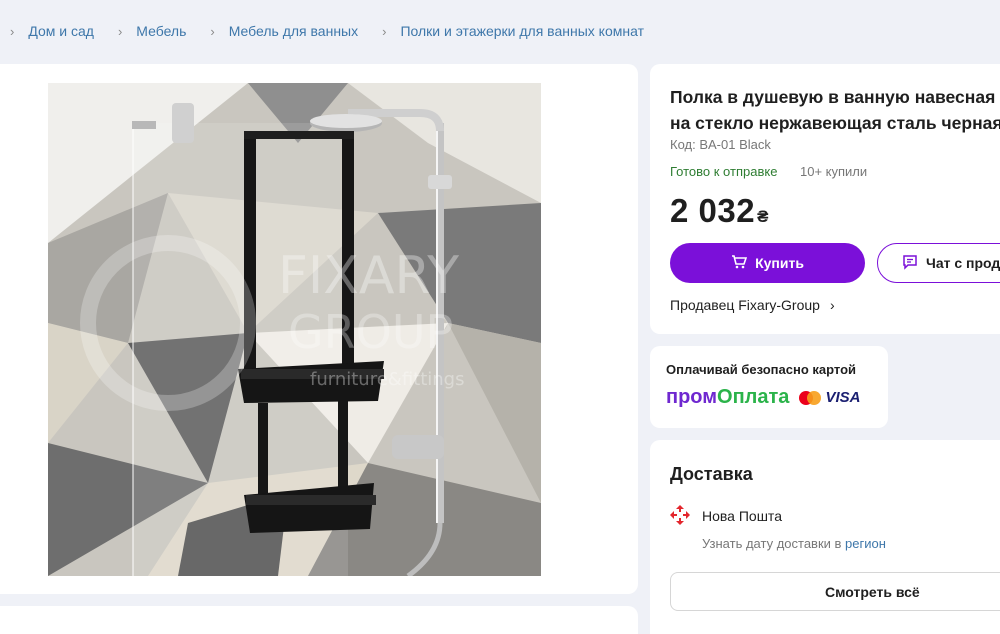  What do you see at coordinates (963, 263) in the screenshot?
I see `chat-button-label: Чат с продавцом` at bounding box center [963, 263].